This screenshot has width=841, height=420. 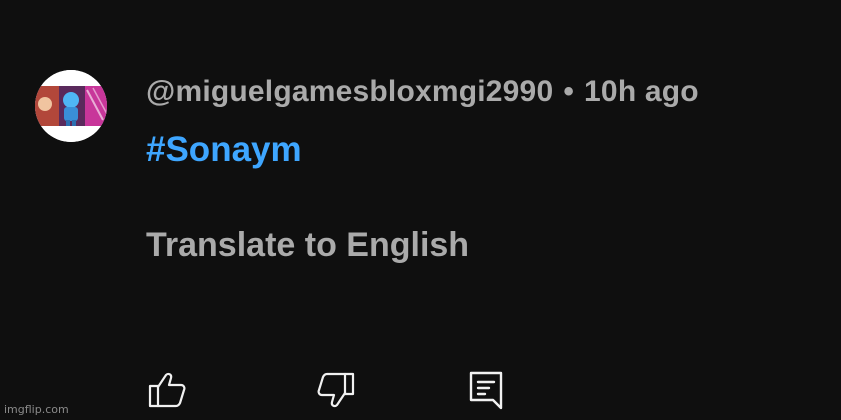 What do you see at coordinates (641, 91) in the screenshot?
I see `comment-timestamp: 10h ago` at bounding box center [641, 91].